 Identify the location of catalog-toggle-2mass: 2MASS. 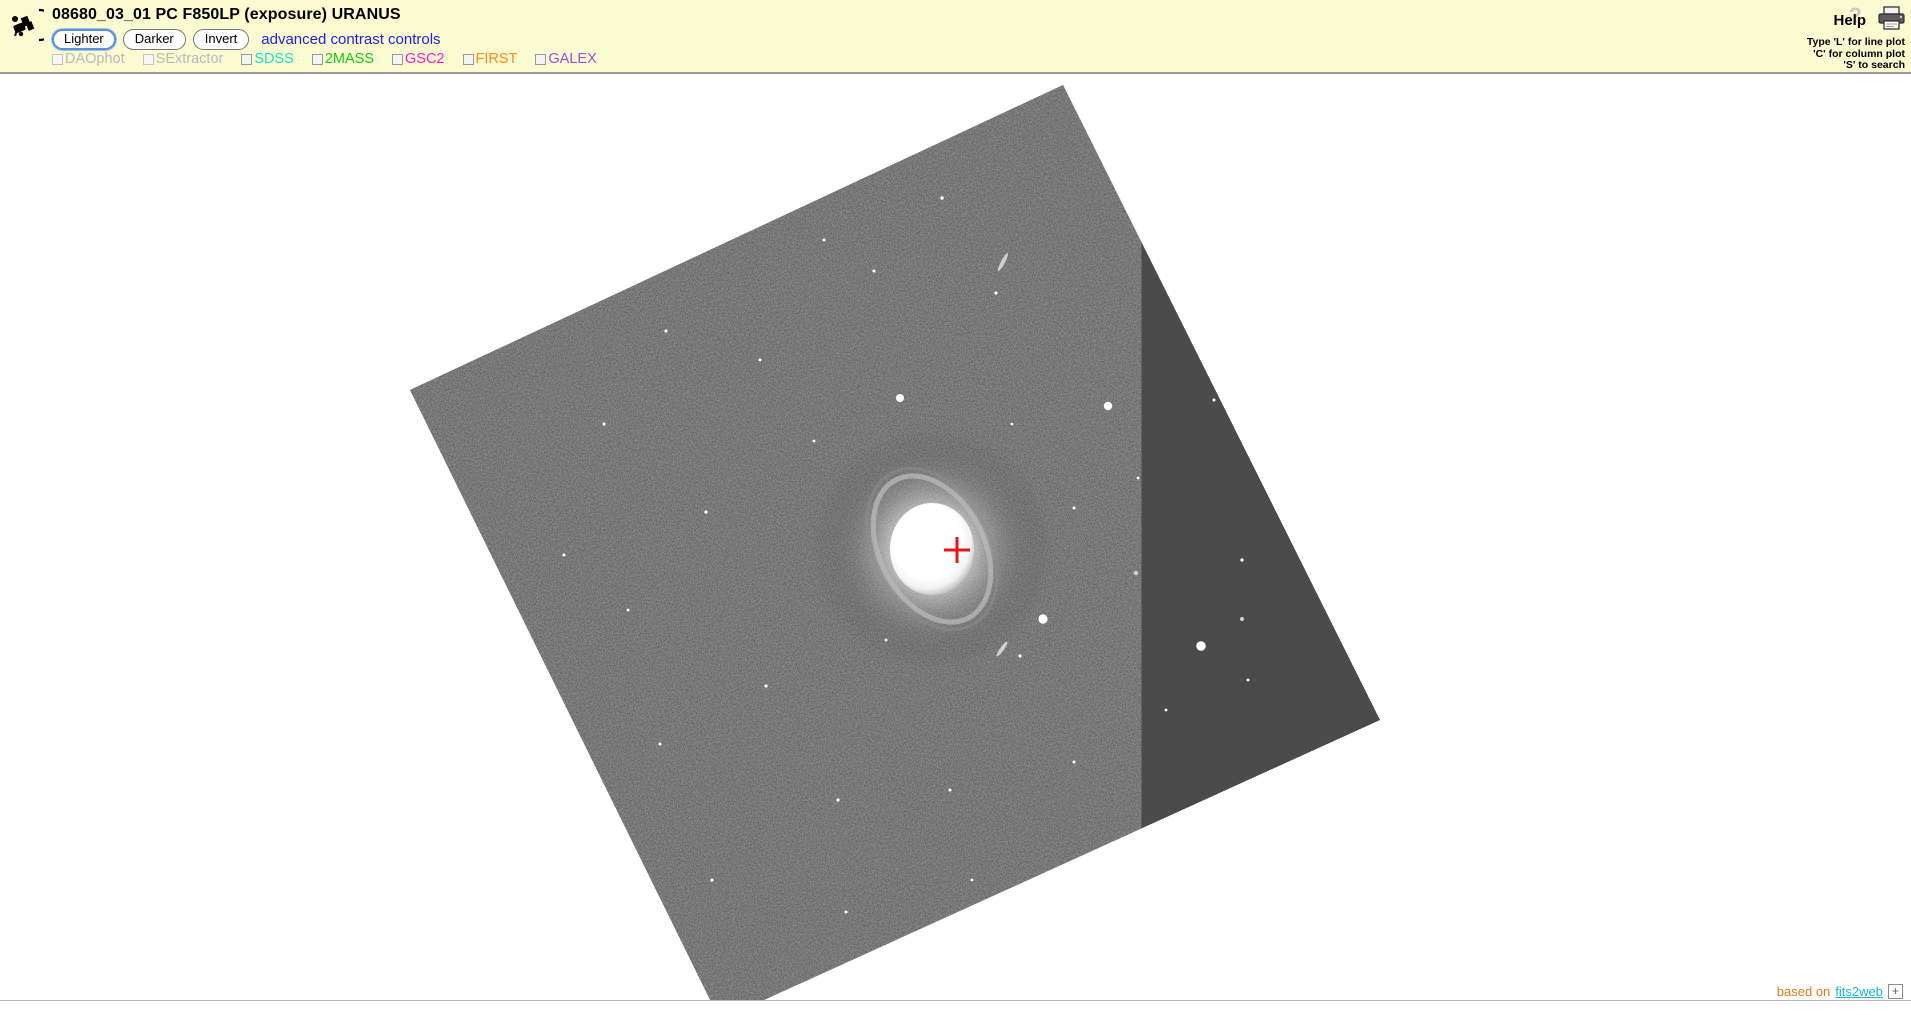
(343, 59).